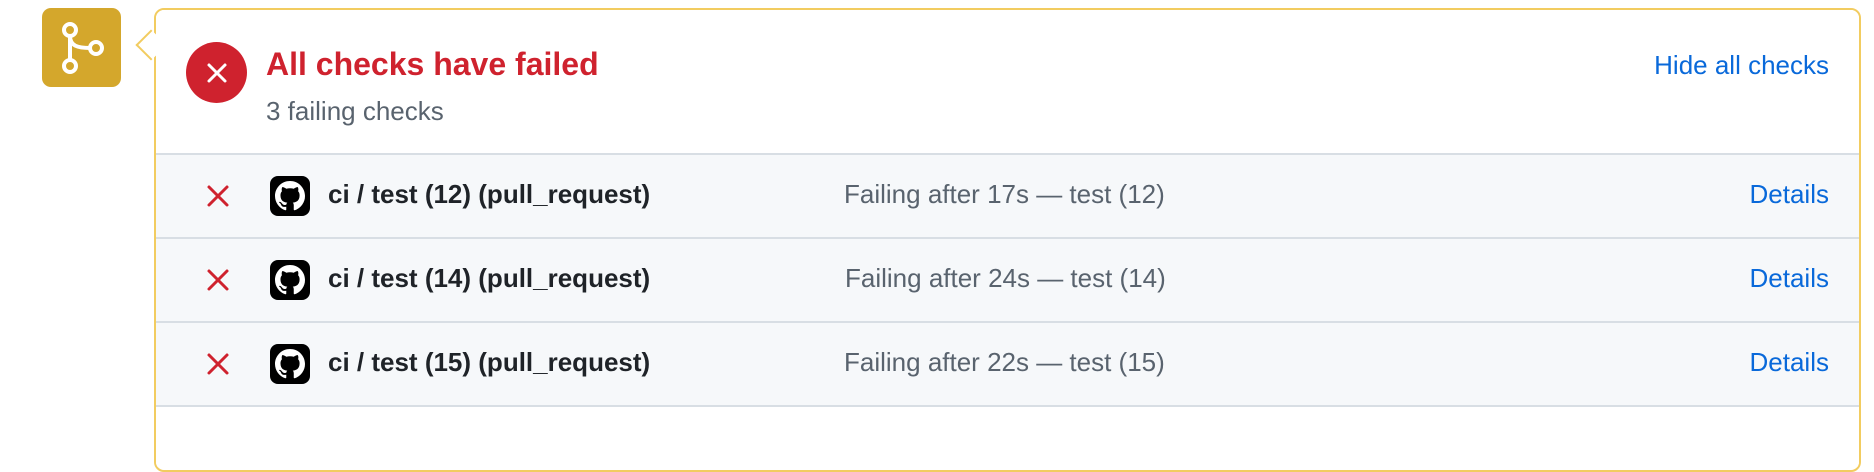 The width and height of the screenshot is (1874, 472). Describe the element at coordinates (1004, 362) in the screenshot. I see `check-status: Failing after 22s — test (15)` at that location.